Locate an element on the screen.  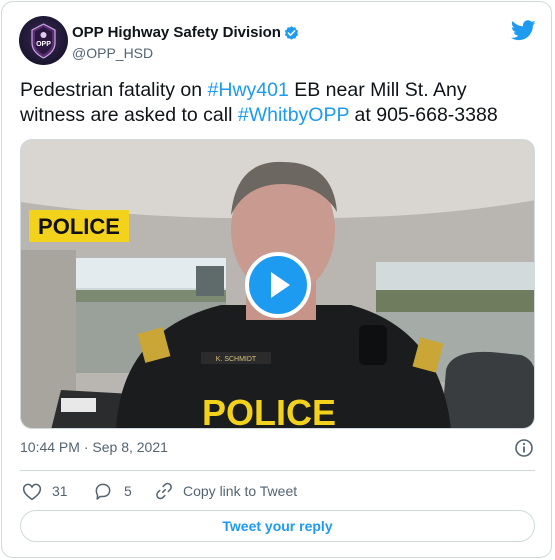
tweet-reply-button: Tweet your reply is located at coordinates (277, 526).